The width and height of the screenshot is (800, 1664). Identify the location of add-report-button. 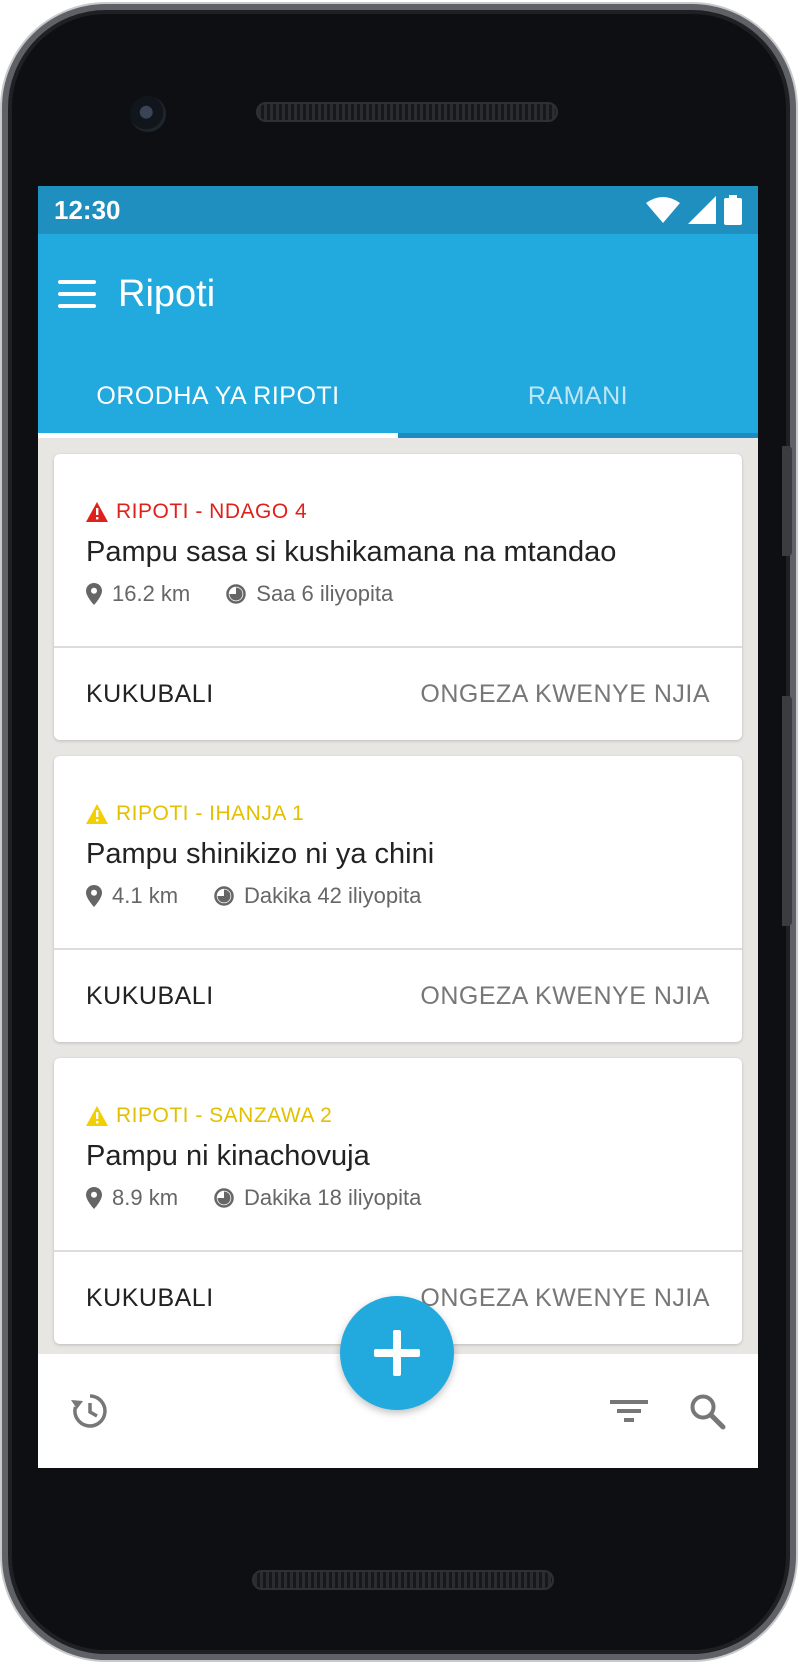
(397, 1353).